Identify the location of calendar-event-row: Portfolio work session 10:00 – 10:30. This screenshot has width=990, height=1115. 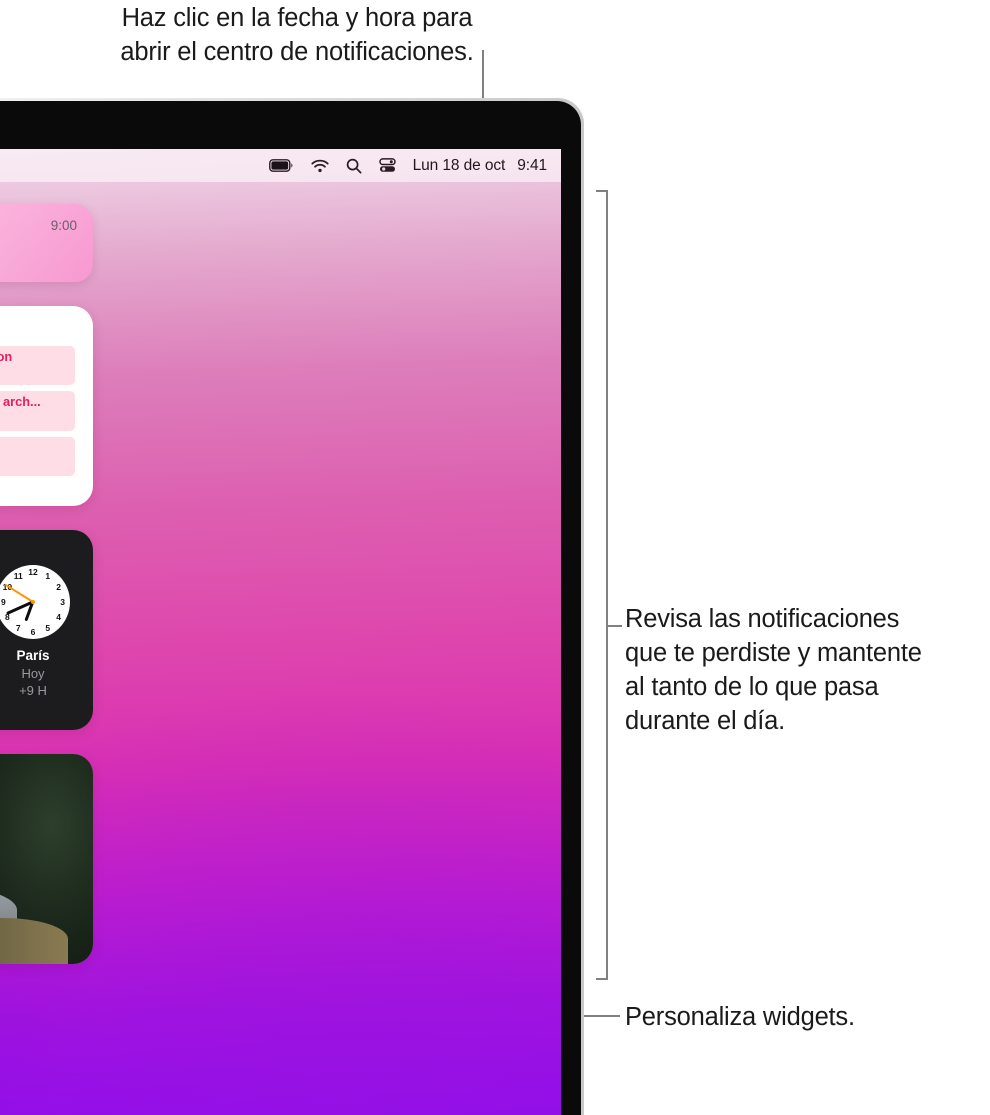
(37, 366).